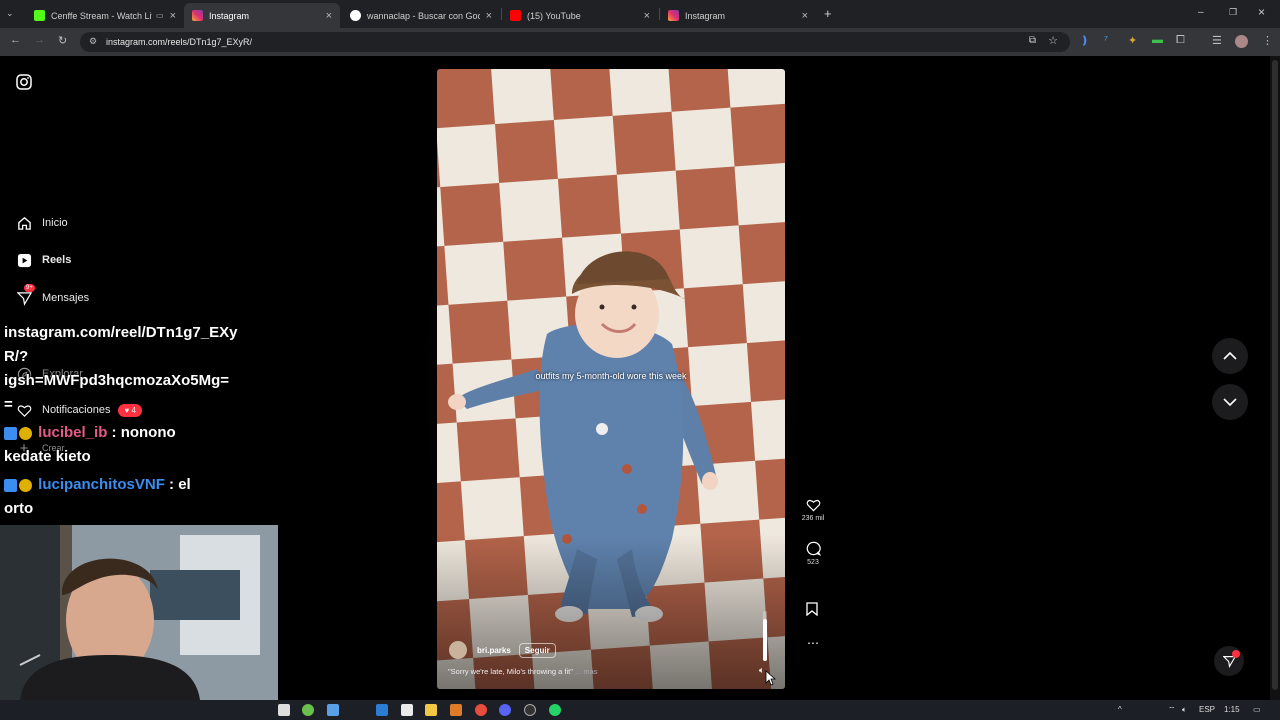 This screenshot has height=720, width=1280. Describe the element at coordinates (421, 15) in the screenshot. I see `tab-google: wannaclap - Buscar con Google ×` at that location.